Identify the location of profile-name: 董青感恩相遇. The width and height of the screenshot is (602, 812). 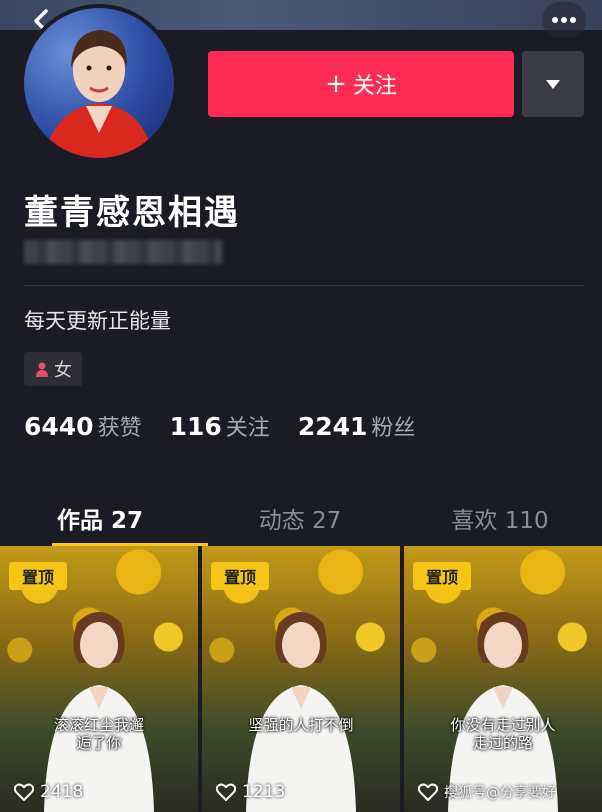
(132, 213).